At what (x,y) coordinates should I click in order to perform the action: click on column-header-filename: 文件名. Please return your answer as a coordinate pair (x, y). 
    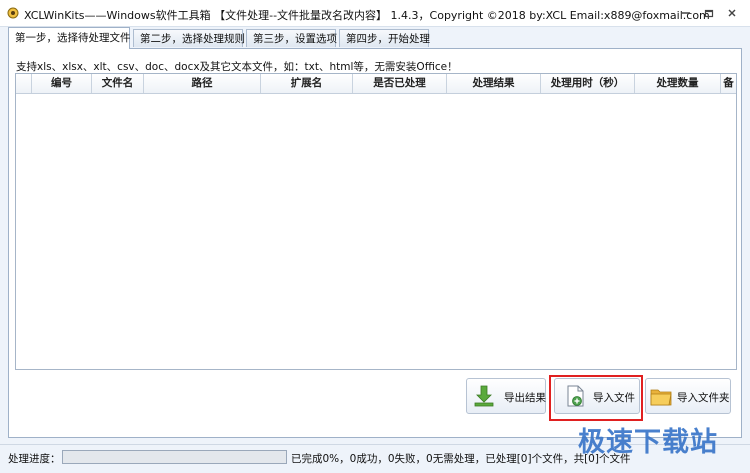
    Looking at the image, I should click on (118, 83).